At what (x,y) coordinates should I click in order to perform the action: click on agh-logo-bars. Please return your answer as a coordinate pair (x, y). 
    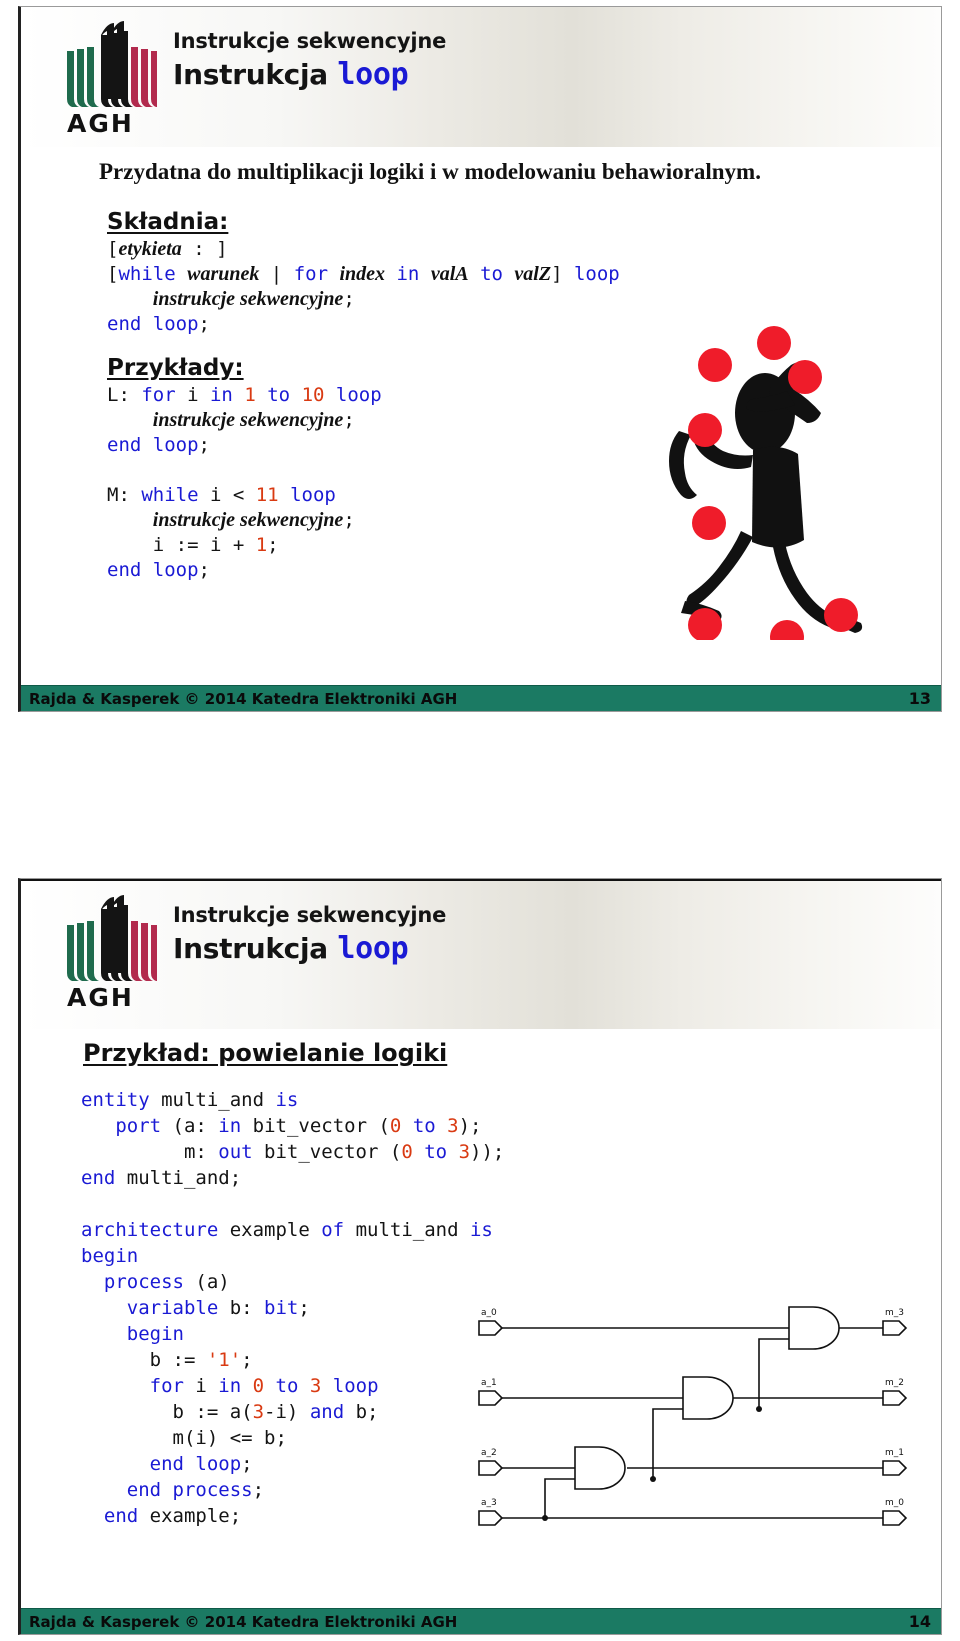
    Looking at the image, I should click on (111, 64).